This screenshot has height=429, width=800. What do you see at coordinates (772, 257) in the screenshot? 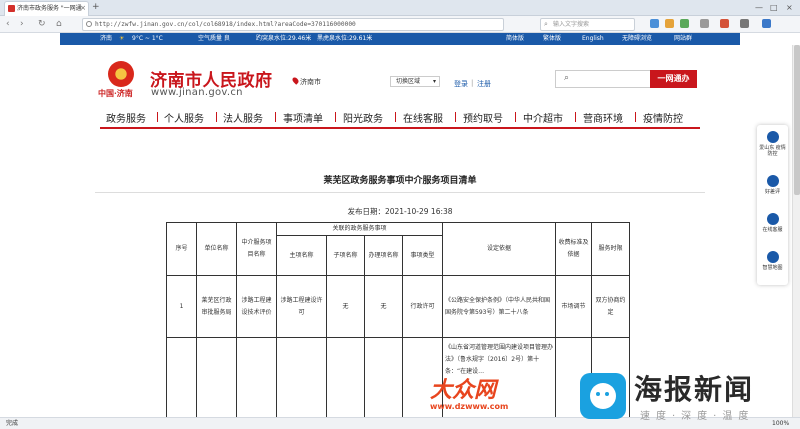
I see `map-icon` at bounding box center [772, 257].